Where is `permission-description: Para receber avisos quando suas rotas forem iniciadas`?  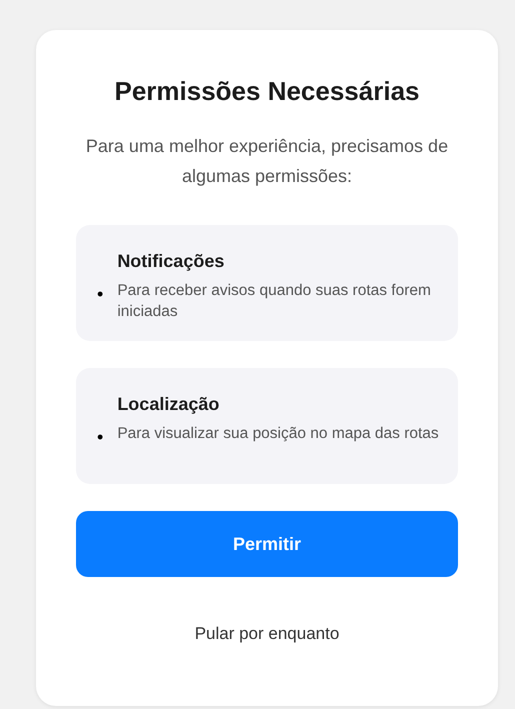
permission-description: Para receber avisos quando suas rotas forem iniciadas is located at coordinates (274, 301).